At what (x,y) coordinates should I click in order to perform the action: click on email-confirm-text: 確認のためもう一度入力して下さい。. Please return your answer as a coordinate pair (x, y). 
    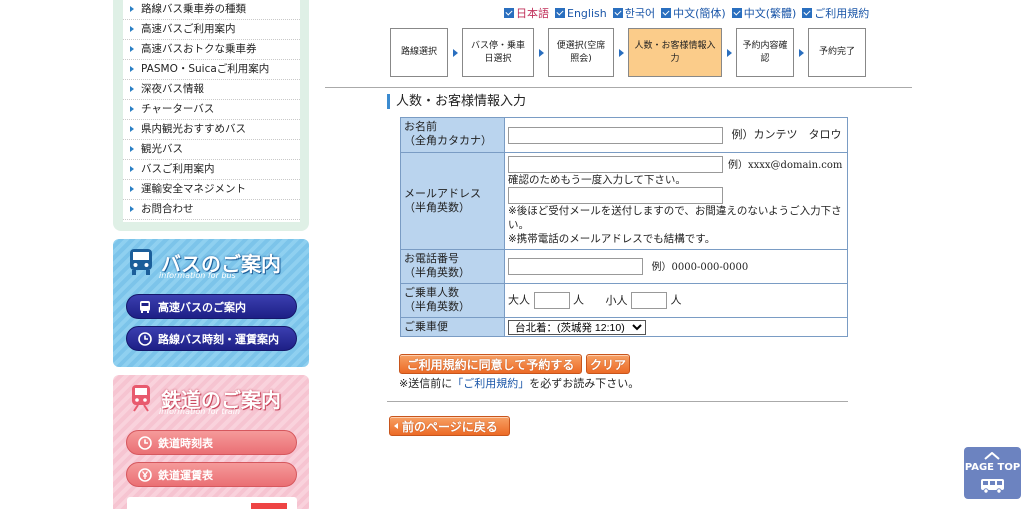
    Looking at the image, I should click on (597, 180).